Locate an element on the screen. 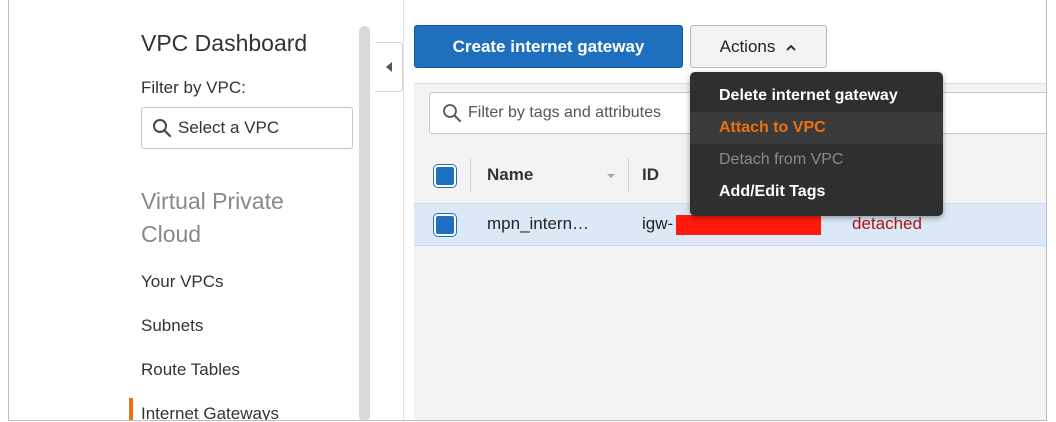  sidebar-item-internet-gateways: Internet Gateways is located at coordinates (204, 409).